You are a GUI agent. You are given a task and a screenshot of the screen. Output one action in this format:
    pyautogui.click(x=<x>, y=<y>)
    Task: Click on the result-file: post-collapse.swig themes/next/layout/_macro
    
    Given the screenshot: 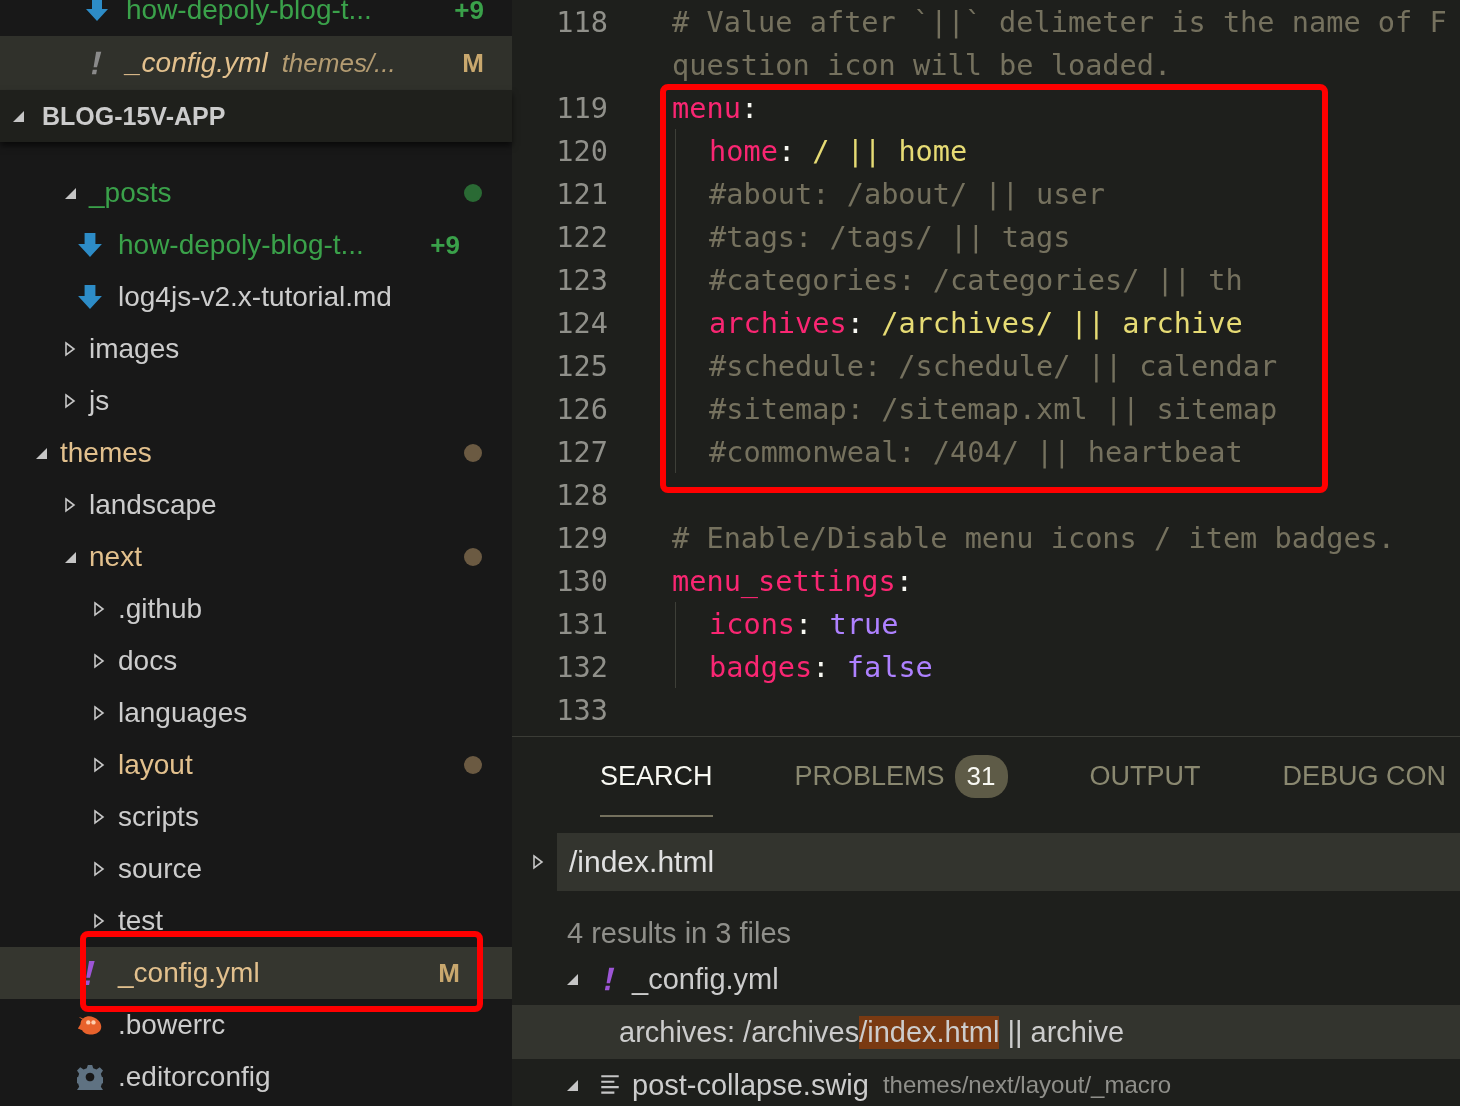 What is the action you would take?
    pyautogui.click(x=986, y=1082)
    